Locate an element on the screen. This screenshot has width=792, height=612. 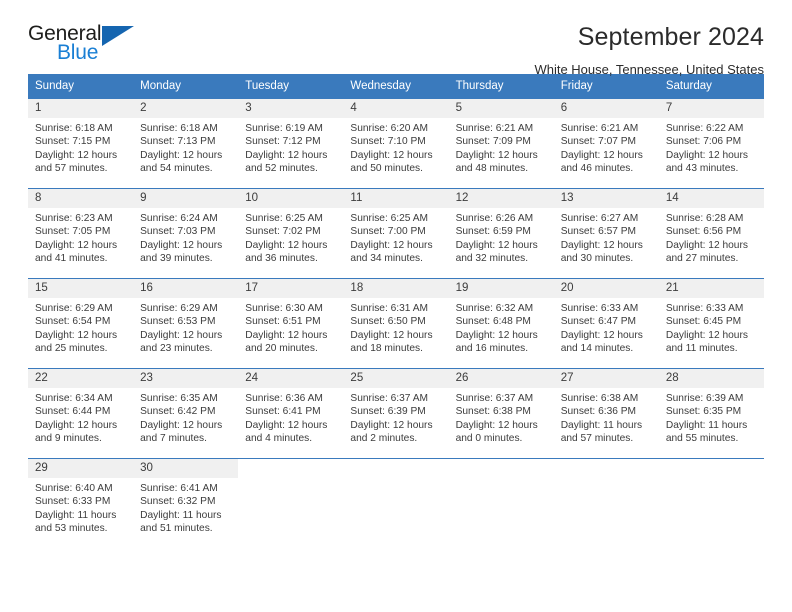
sunset-text: Sunset: 6:42 PM is located at coordinates (178, 412).